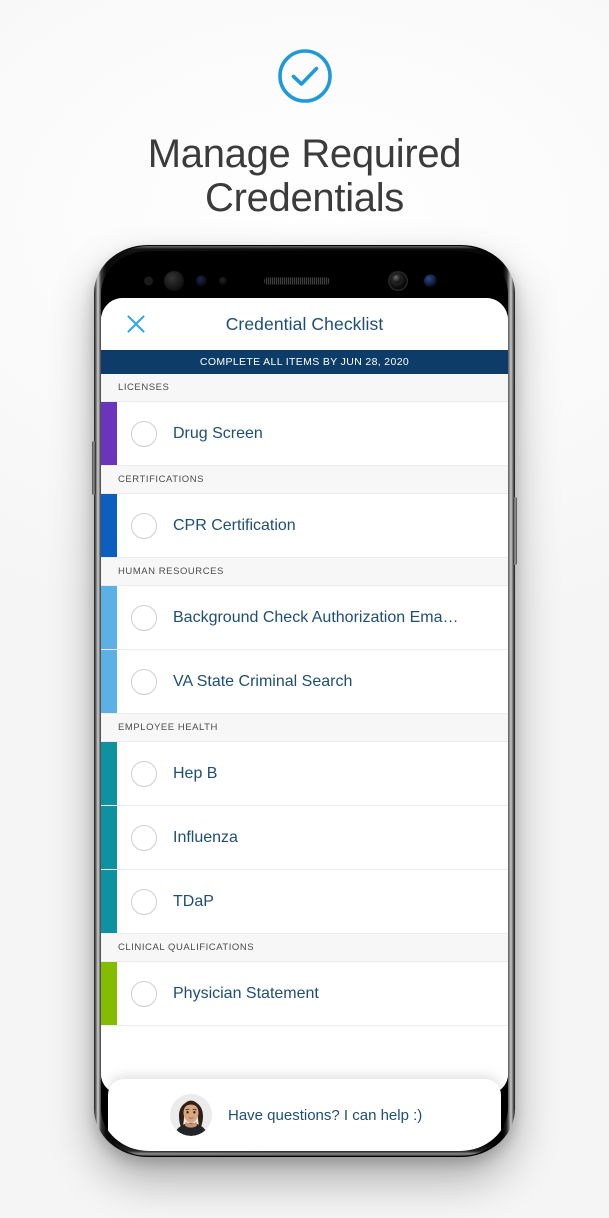 The height and width of the screenshot is (1218, 609). Describe the element at coordinates (304, 572) in the screenshot. I see `section-header: HUMAN RESOURCES` at that location.